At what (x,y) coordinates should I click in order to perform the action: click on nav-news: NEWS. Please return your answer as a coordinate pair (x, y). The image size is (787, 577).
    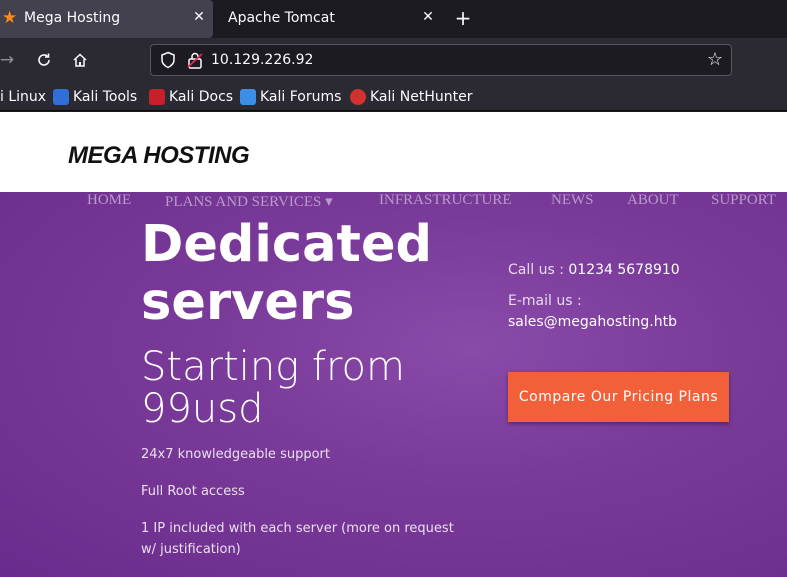
    Looking at the image, I should click on (572, 200).